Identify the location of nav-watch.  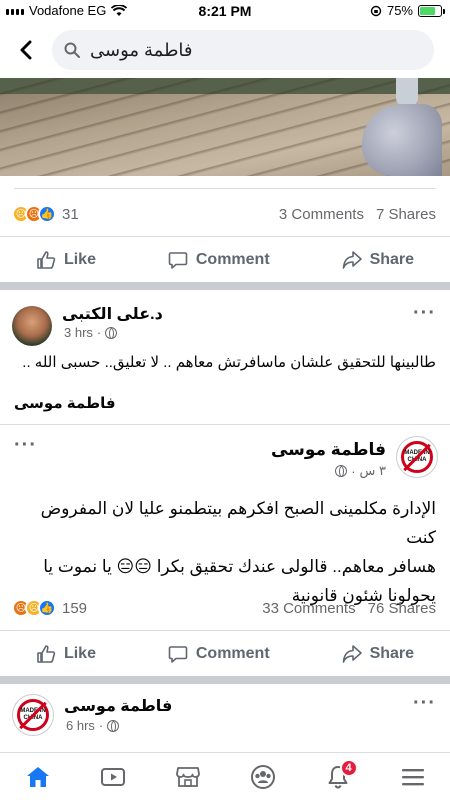
(113, 777).